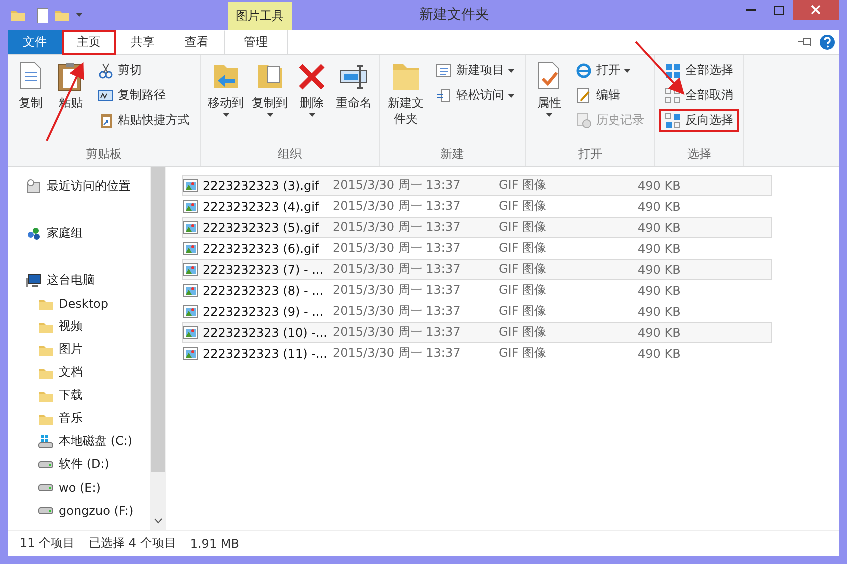 This screenshot has width=847, height=564. What do you see at coordinates (354, 102) in the screenshot?
I see `ribbon-button: 重命名` at bounding box center [354, 102].